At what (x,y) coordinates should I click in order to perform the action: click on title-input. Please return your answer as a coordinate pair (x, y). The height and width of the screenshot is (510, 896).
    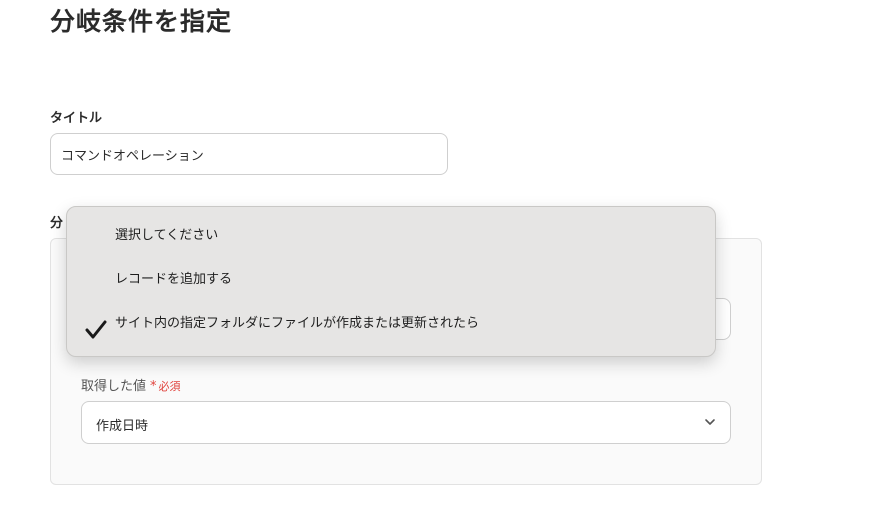
    Looking at the image, I should click on (249, 154).